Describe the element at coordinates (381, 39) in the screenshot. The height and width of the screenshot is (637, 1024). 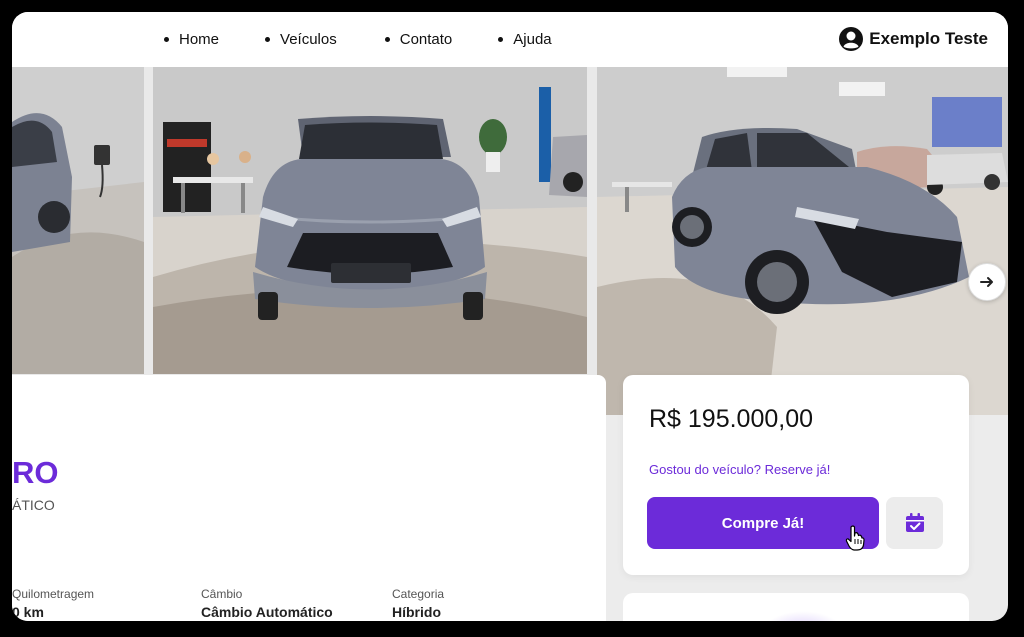
I see `main-nav: Home Veículos Contato Ajuda` at that location.